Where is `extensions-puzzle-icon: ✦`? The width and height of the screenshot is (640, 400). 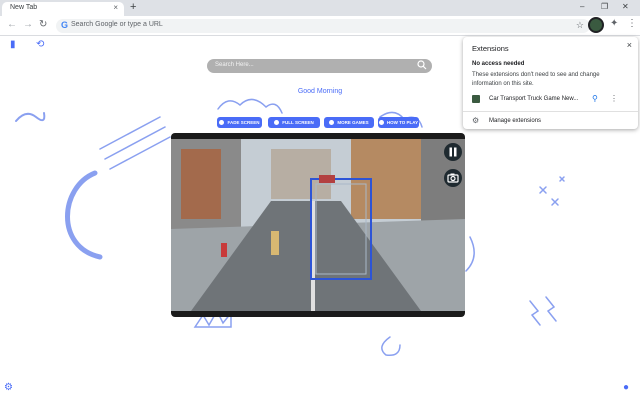
extensions-puzzle-icon: ✦ is located at coordinates (614, 23).